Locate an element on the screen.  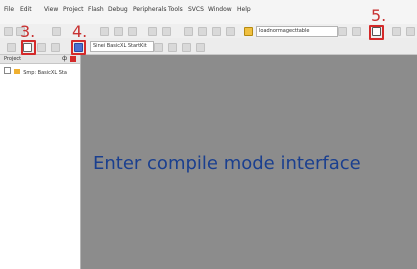
close-icon is located at coordinates (73, 59).